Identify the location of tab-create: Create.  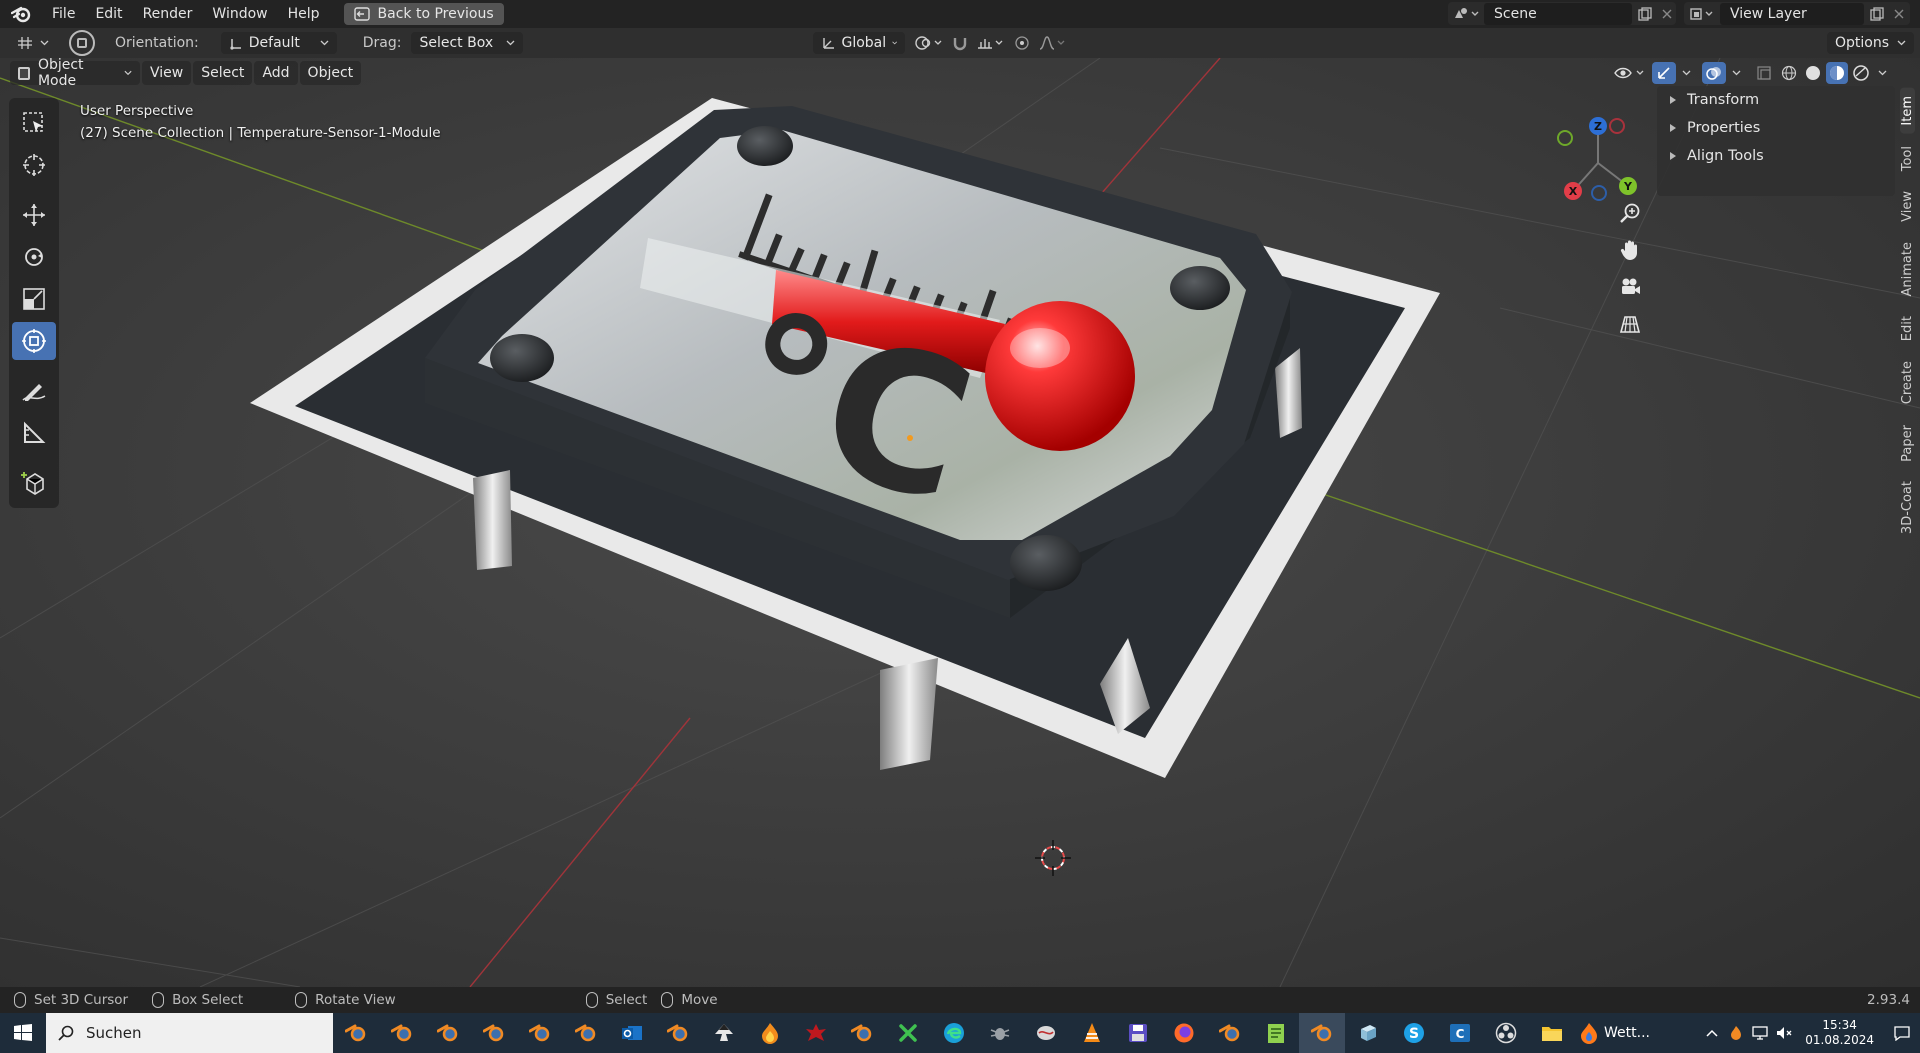
(1907, 382).